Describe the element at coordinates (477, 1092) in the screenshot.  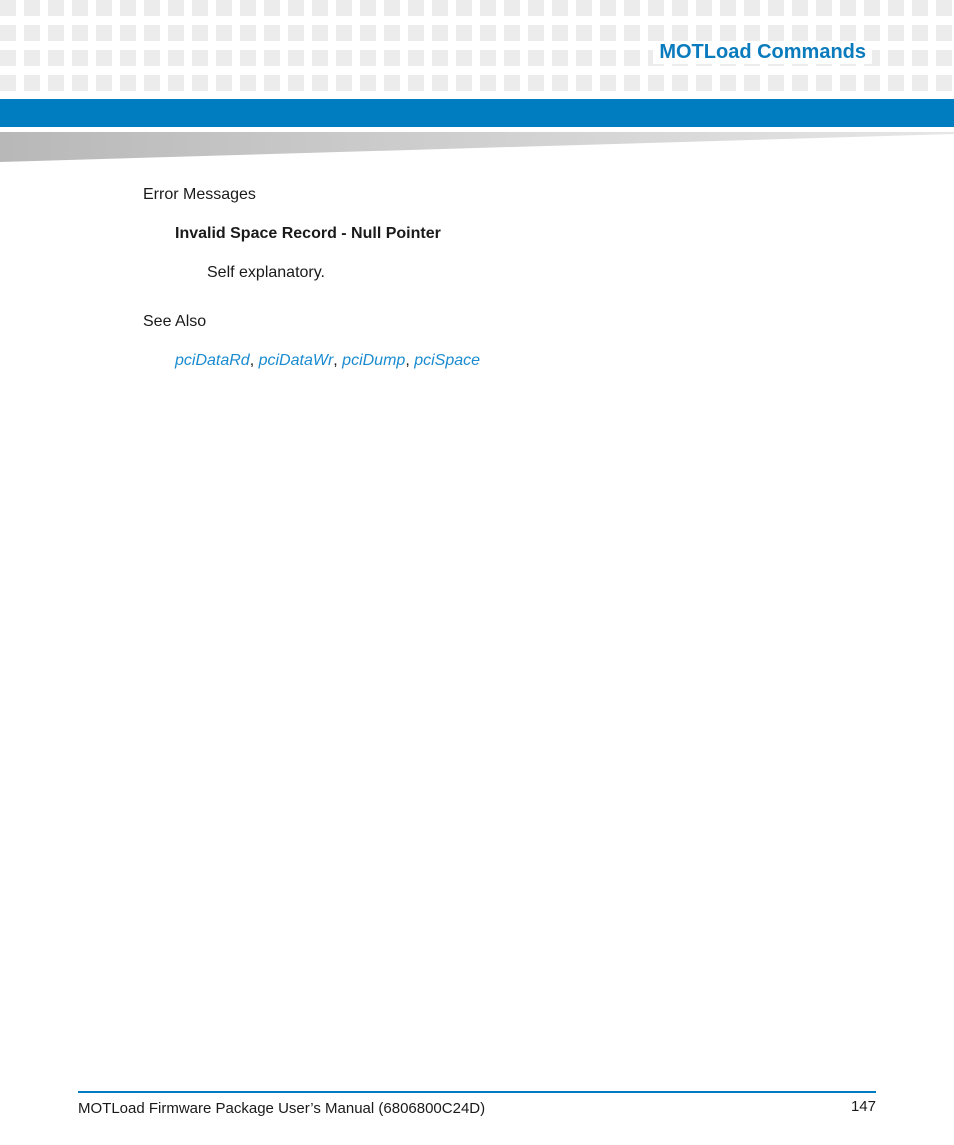
I see `footer-rule` at that location.